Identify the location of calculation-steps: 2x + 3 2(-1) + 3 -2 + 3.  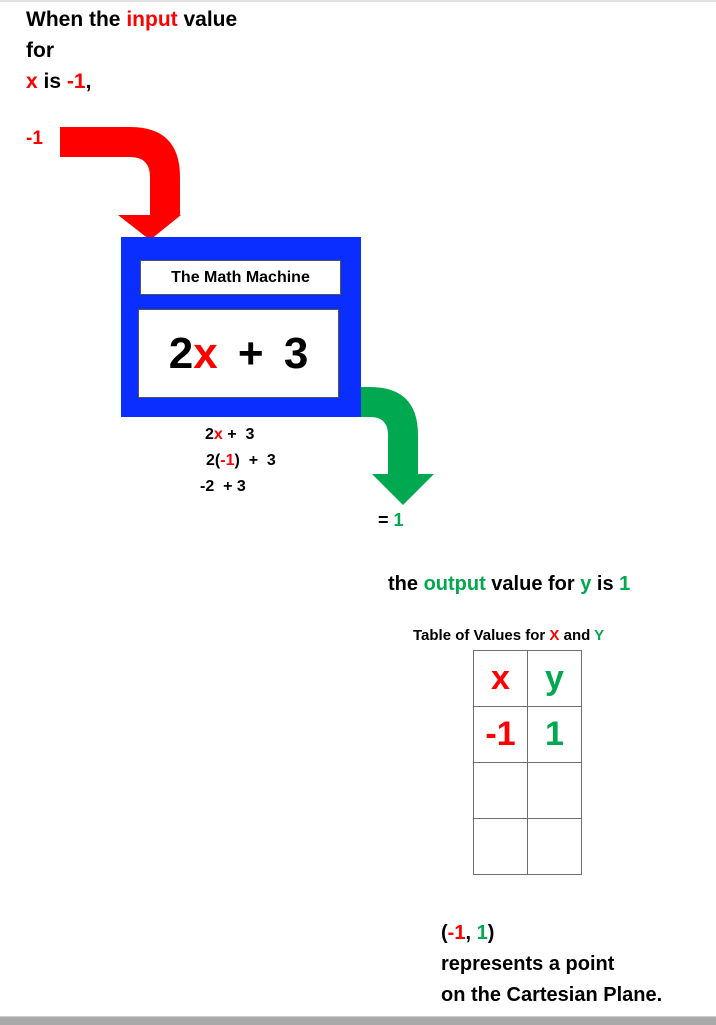
(238, 461).